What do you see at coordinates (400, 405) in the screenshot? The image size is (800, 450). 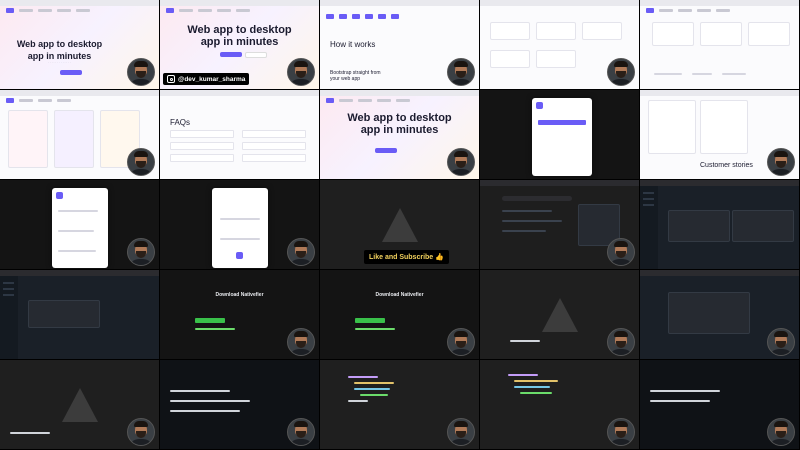 I see `tile-code-editor` at bounding box center [400, 405].